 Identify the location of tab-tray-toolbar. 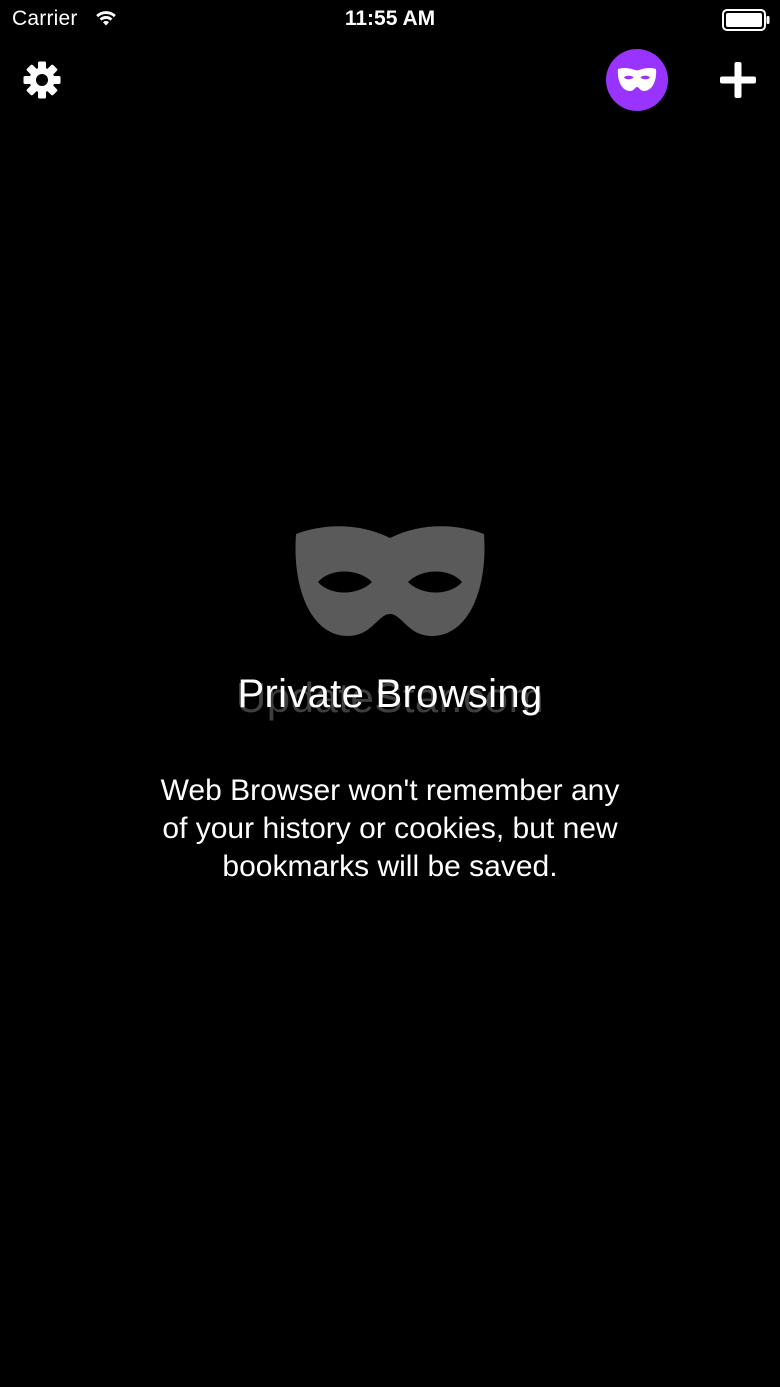
(390, 82).